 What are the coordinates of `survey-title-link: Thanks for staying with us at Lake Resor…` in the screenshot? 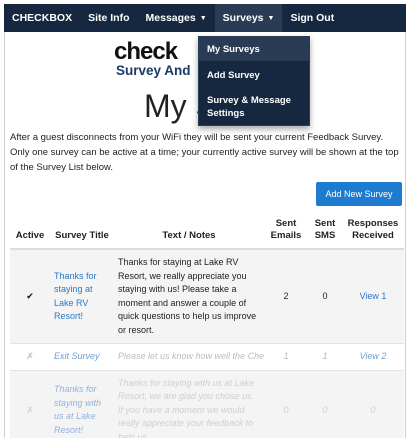 It's located at (82, 403).